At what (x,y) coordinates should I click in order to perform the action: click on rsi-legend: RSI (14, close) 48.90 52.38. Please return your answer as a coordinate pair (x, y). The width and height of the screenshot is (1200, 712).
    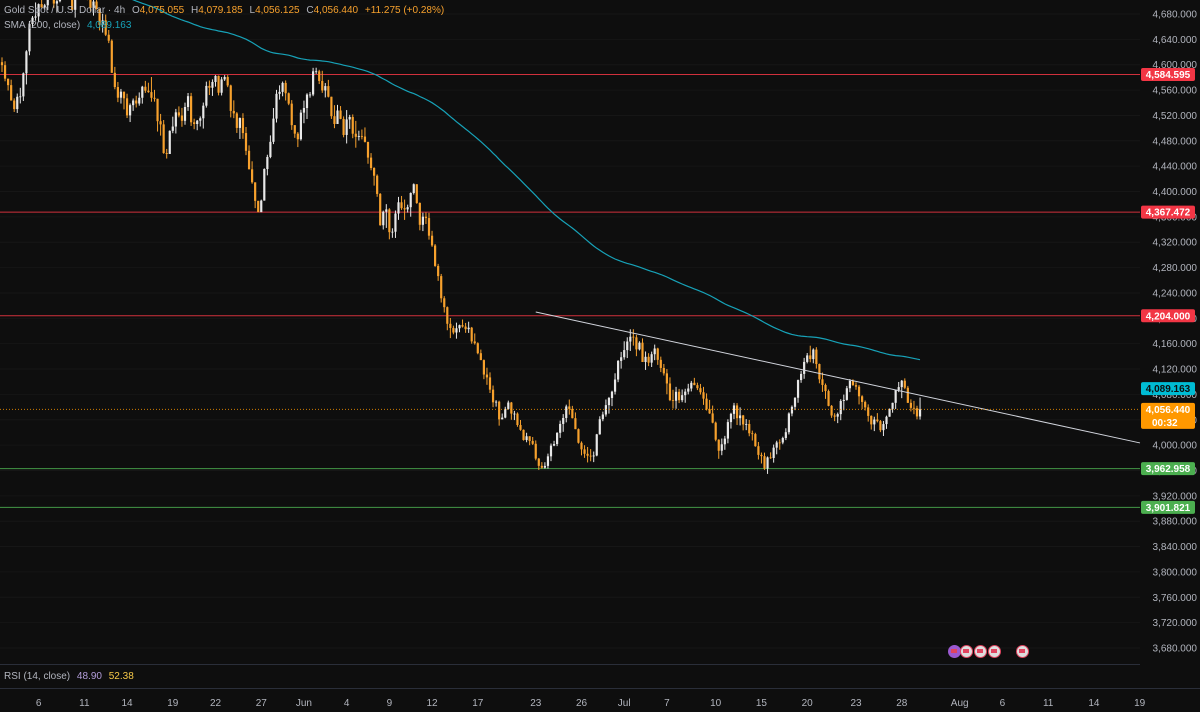
    Looking at the image, I should click on (69, 676).